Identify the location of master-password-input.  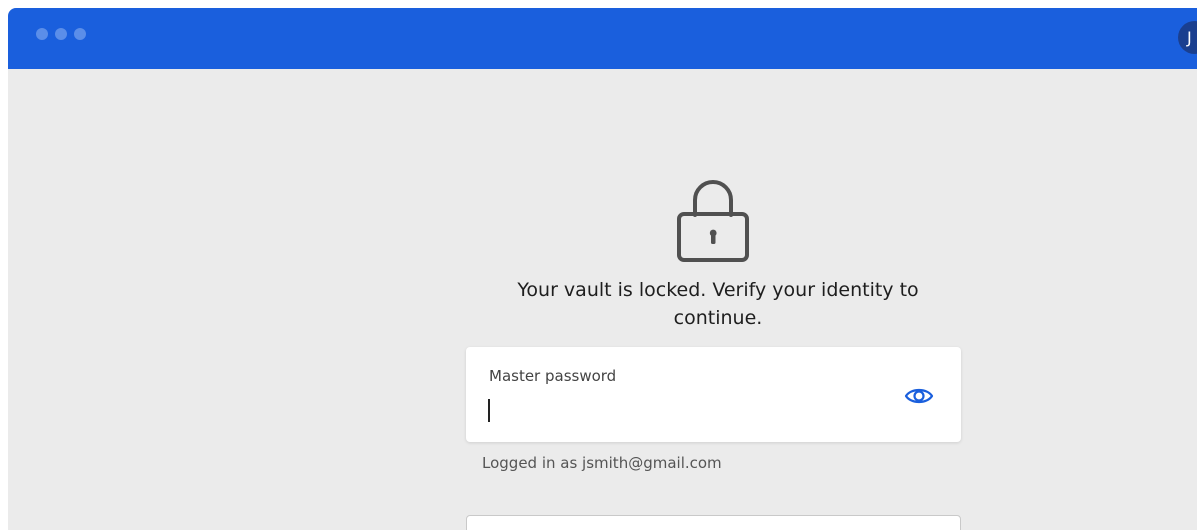
(688, 409).